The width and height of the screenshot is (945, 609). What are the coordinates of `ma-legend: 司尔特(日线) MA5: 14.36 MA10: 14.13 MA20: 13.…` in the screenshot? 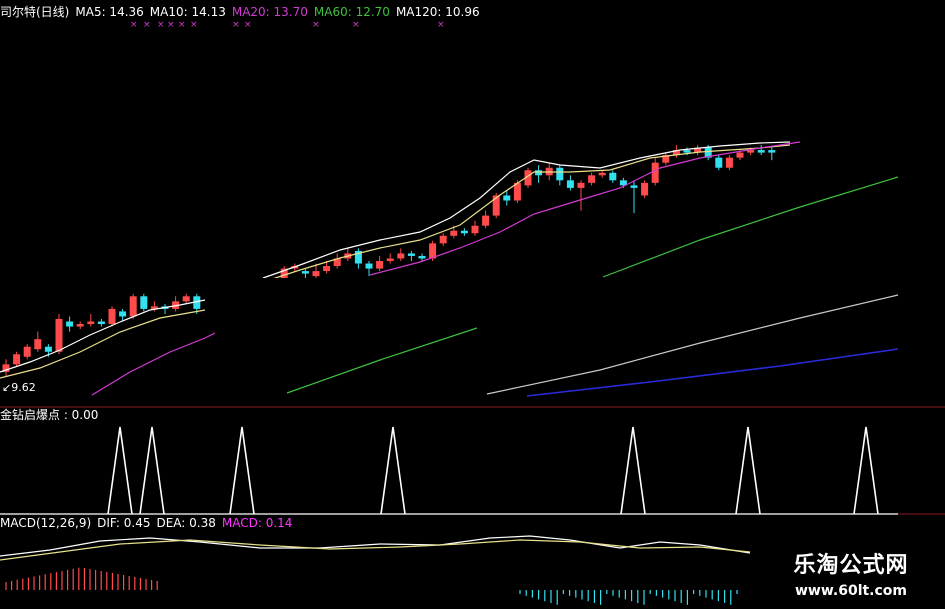 It's located at (240, 12).